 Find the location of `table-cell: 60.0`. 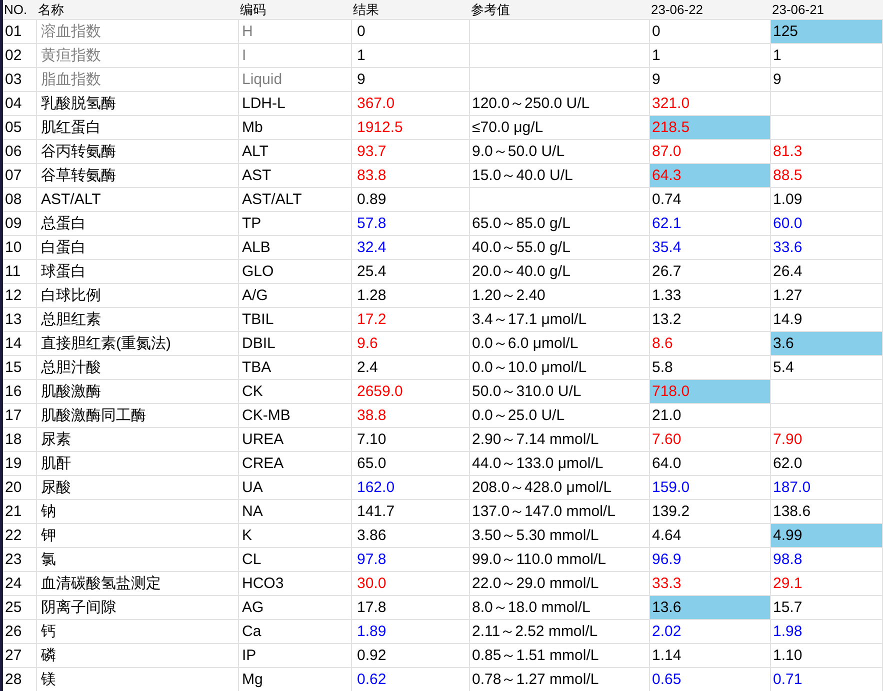

table-cell: 60.0 is located at coordinates (827, 223).